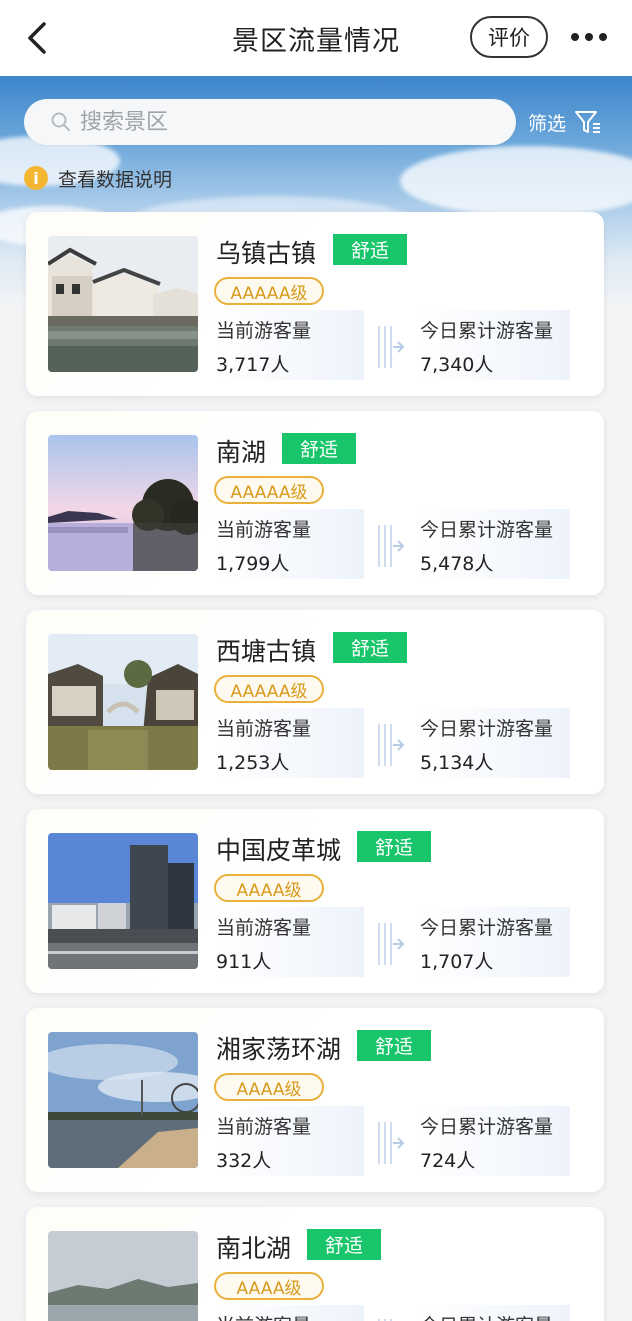 The height and width of the screenshot is (1321, 632). I want to click on info-icon: i, so click(36, 178).